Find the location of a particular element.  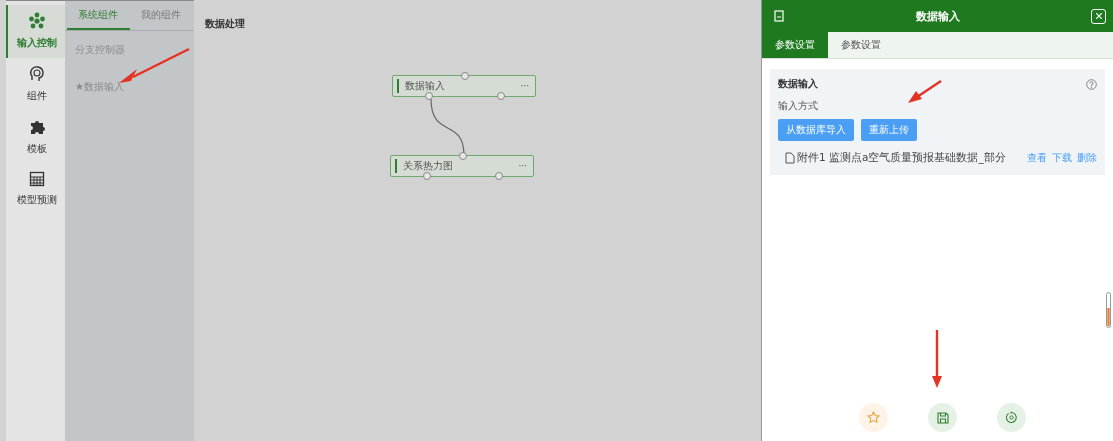

drawer-title: 数据输入 is located at coordinates (937, 16).